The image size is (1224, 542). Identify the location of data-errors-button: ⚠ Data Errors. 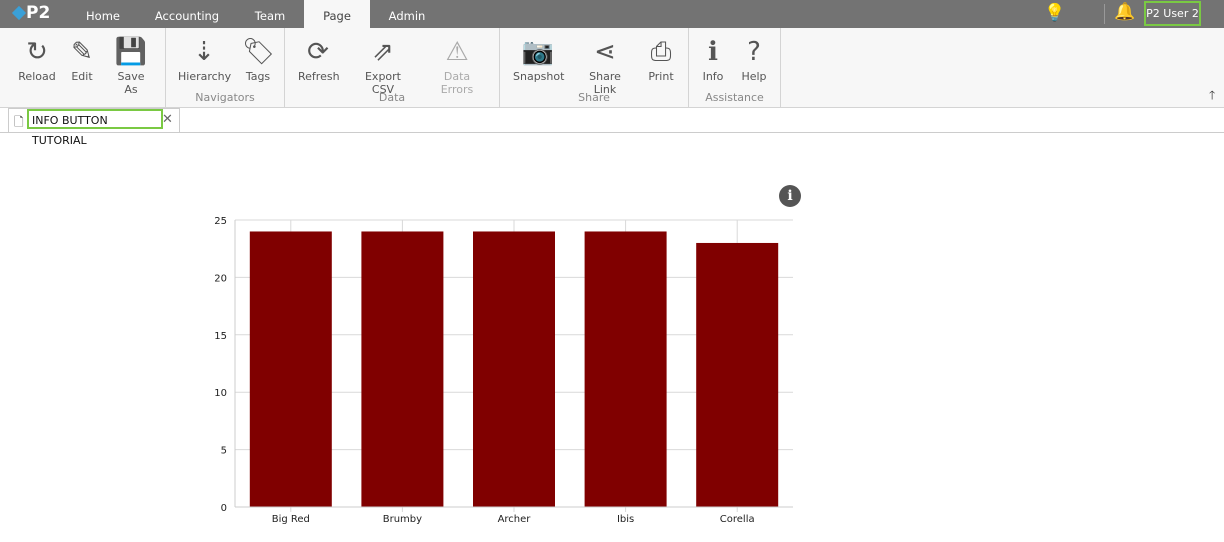
(457, 65).